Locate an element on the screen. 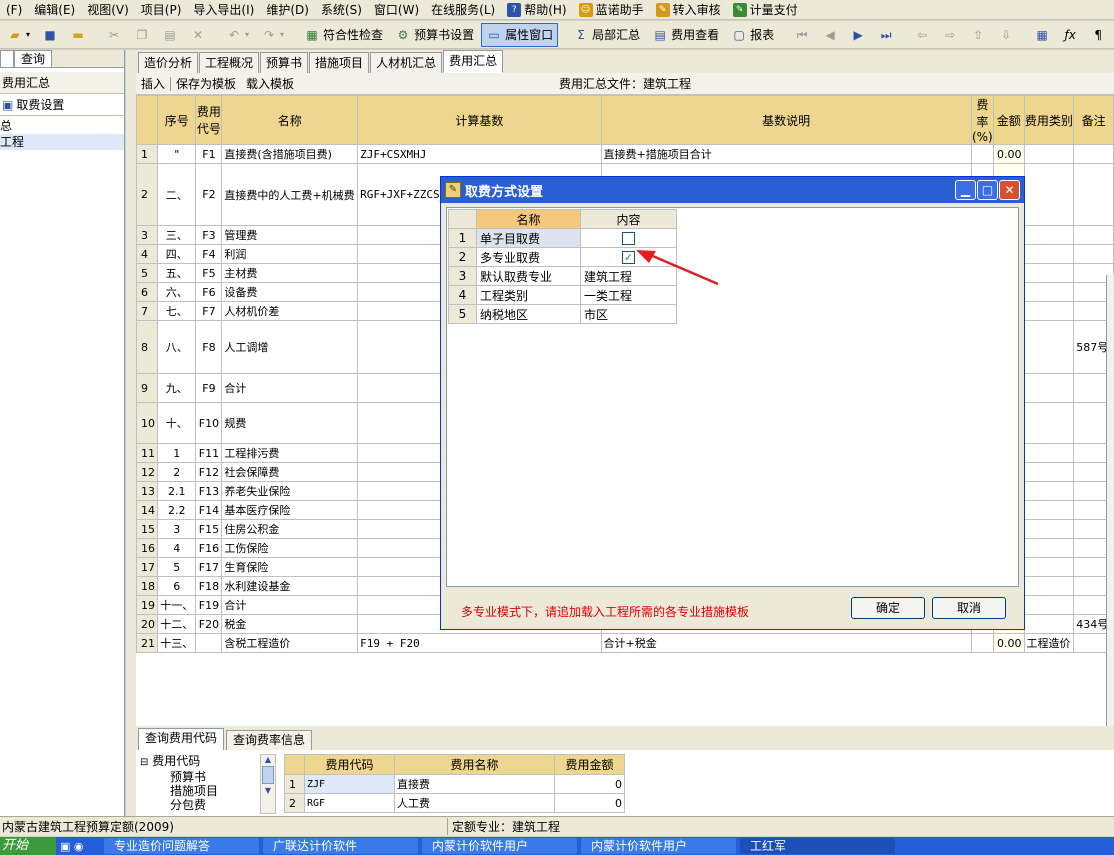 This screenshot has width=1114, height=855. tree-node-budget: 预算书 is located at coordinates (210, 777).